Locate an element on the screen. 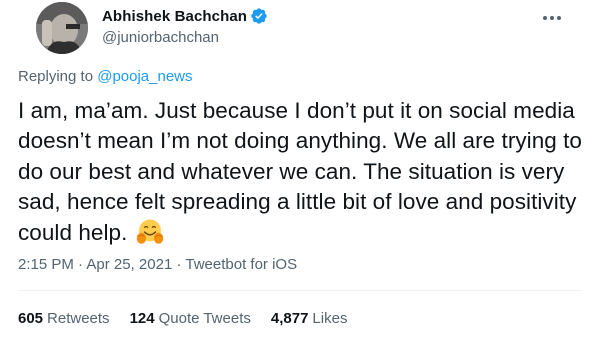  tweet-time: 2:15 PM is located at coordinates (46, 264).